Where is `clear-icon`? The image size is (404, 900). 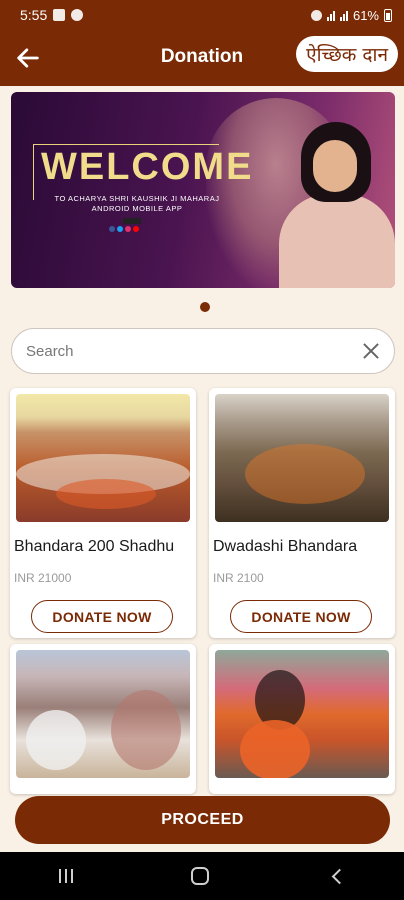 clear-icon is located at coordinates (371, 351).